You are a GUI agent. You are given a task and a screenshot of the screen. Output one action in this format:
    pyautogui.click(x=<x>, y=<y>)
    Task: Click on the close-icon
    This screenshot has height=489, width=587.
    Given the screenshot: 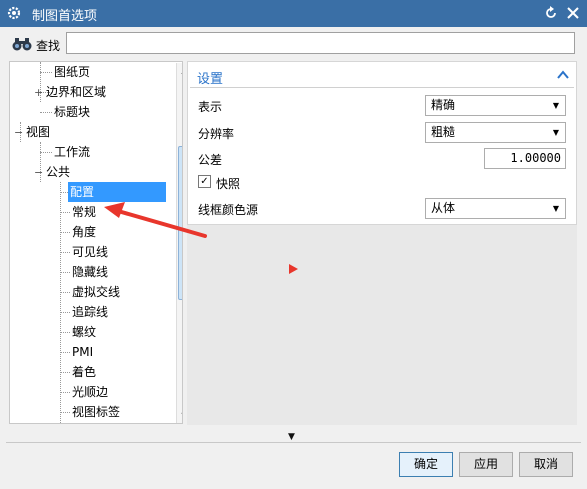 What is the action you would take?
    pyautogui.click(x=573, y=13)
    